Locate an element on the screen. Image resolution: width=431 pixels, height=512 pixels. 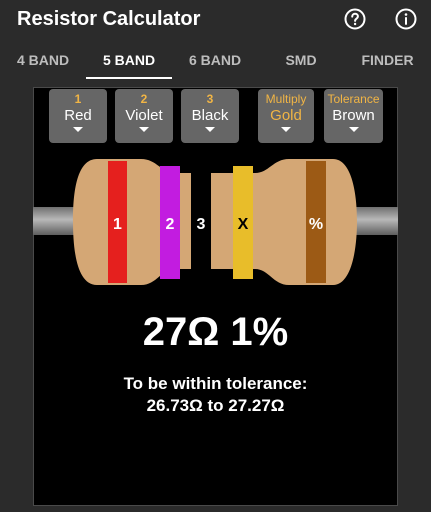
tolerance-selector-header: Tolerance is located at coordinates (353, 99).